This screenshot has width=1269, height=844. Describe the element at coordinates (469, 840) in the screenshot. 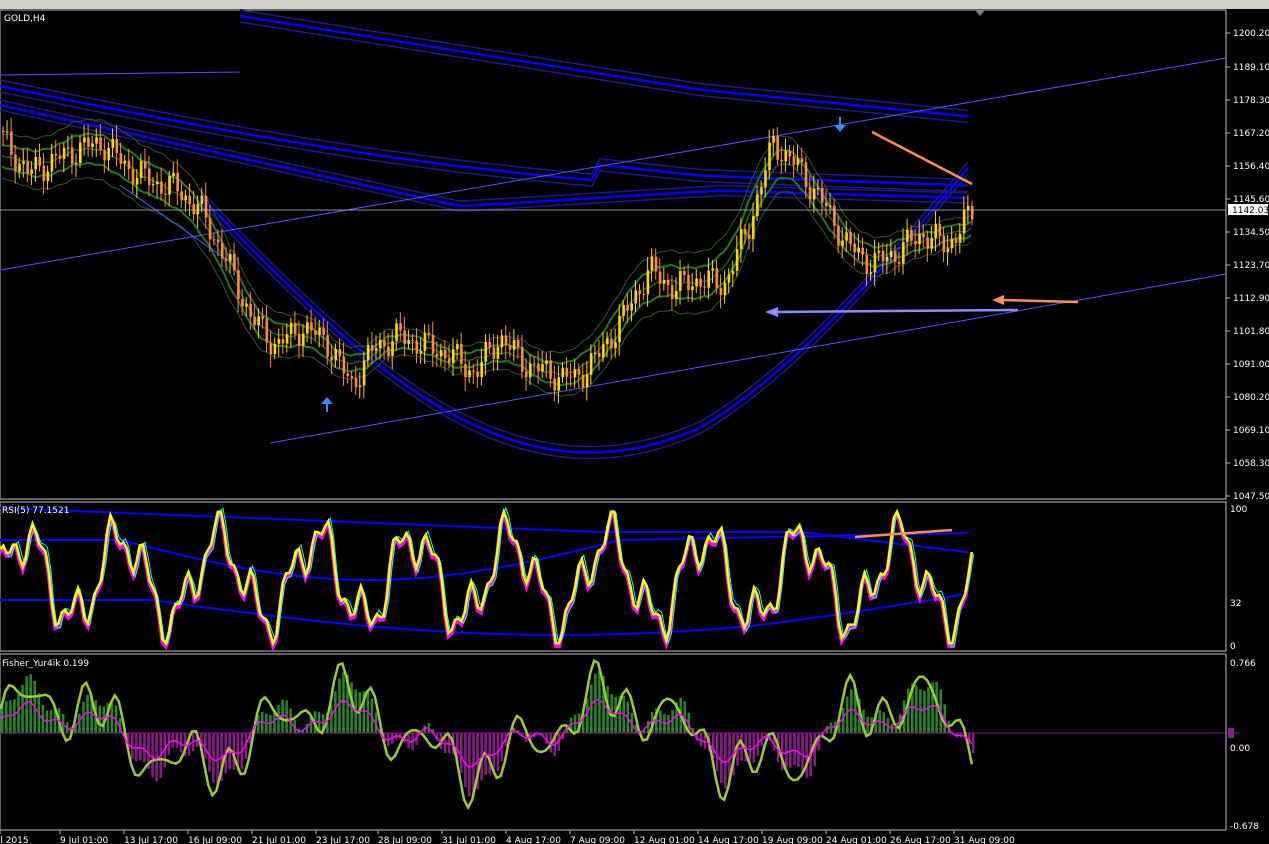

I see `time-tick-label: 31 Jul 01:00` at that location.